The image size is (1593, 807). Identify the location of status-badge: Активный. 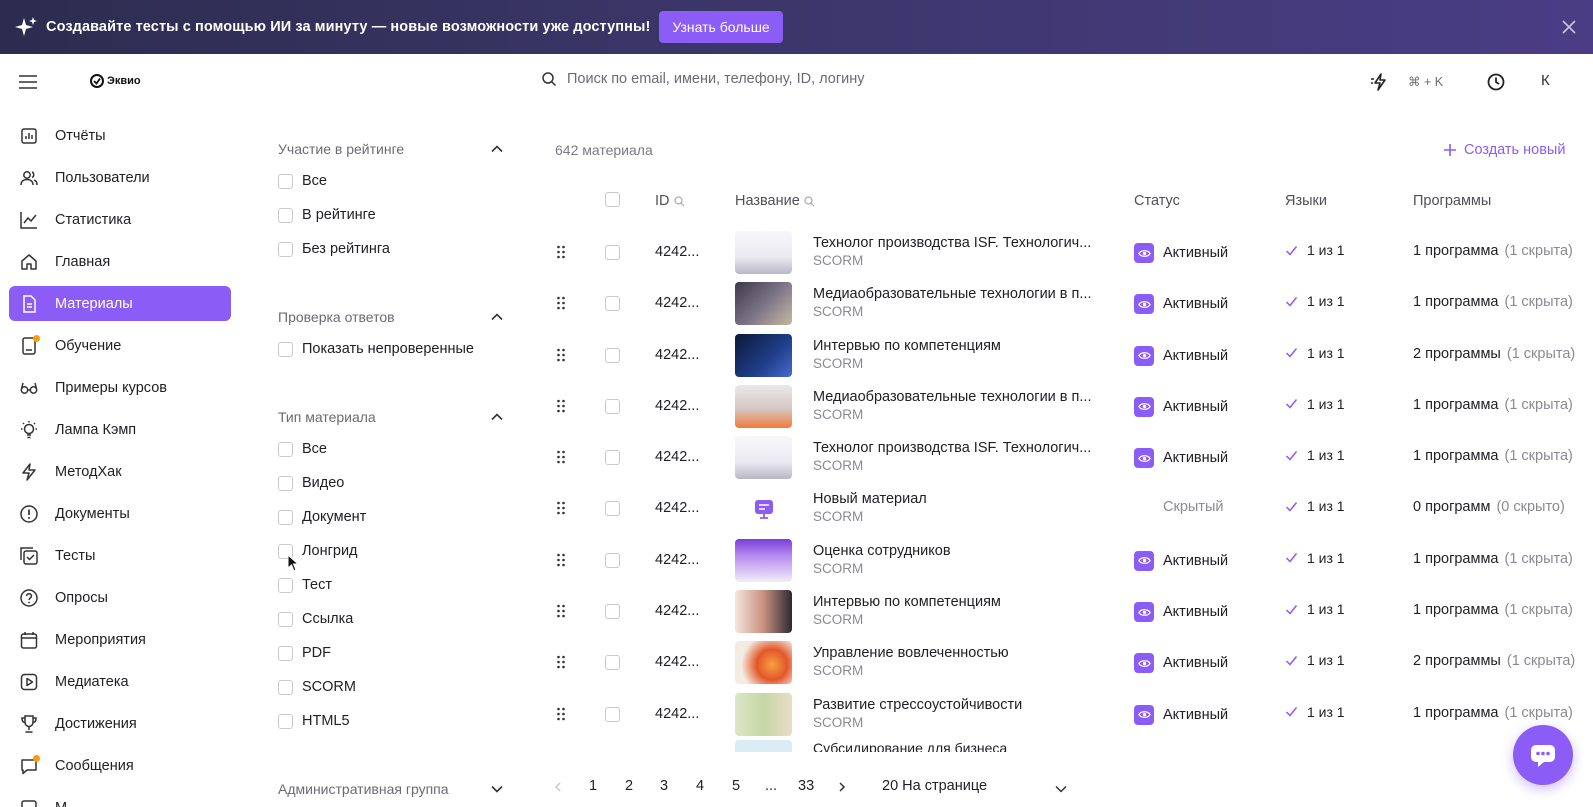
(1181, 253).